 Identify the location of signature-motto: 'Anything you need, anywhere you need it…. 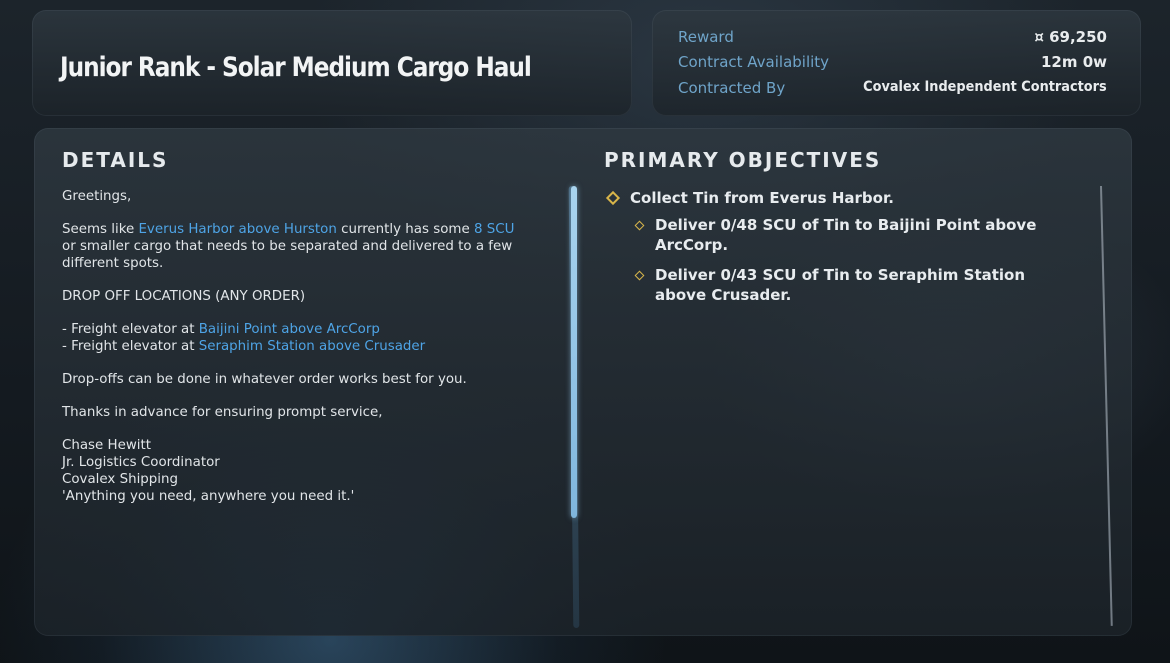
(208, 496).